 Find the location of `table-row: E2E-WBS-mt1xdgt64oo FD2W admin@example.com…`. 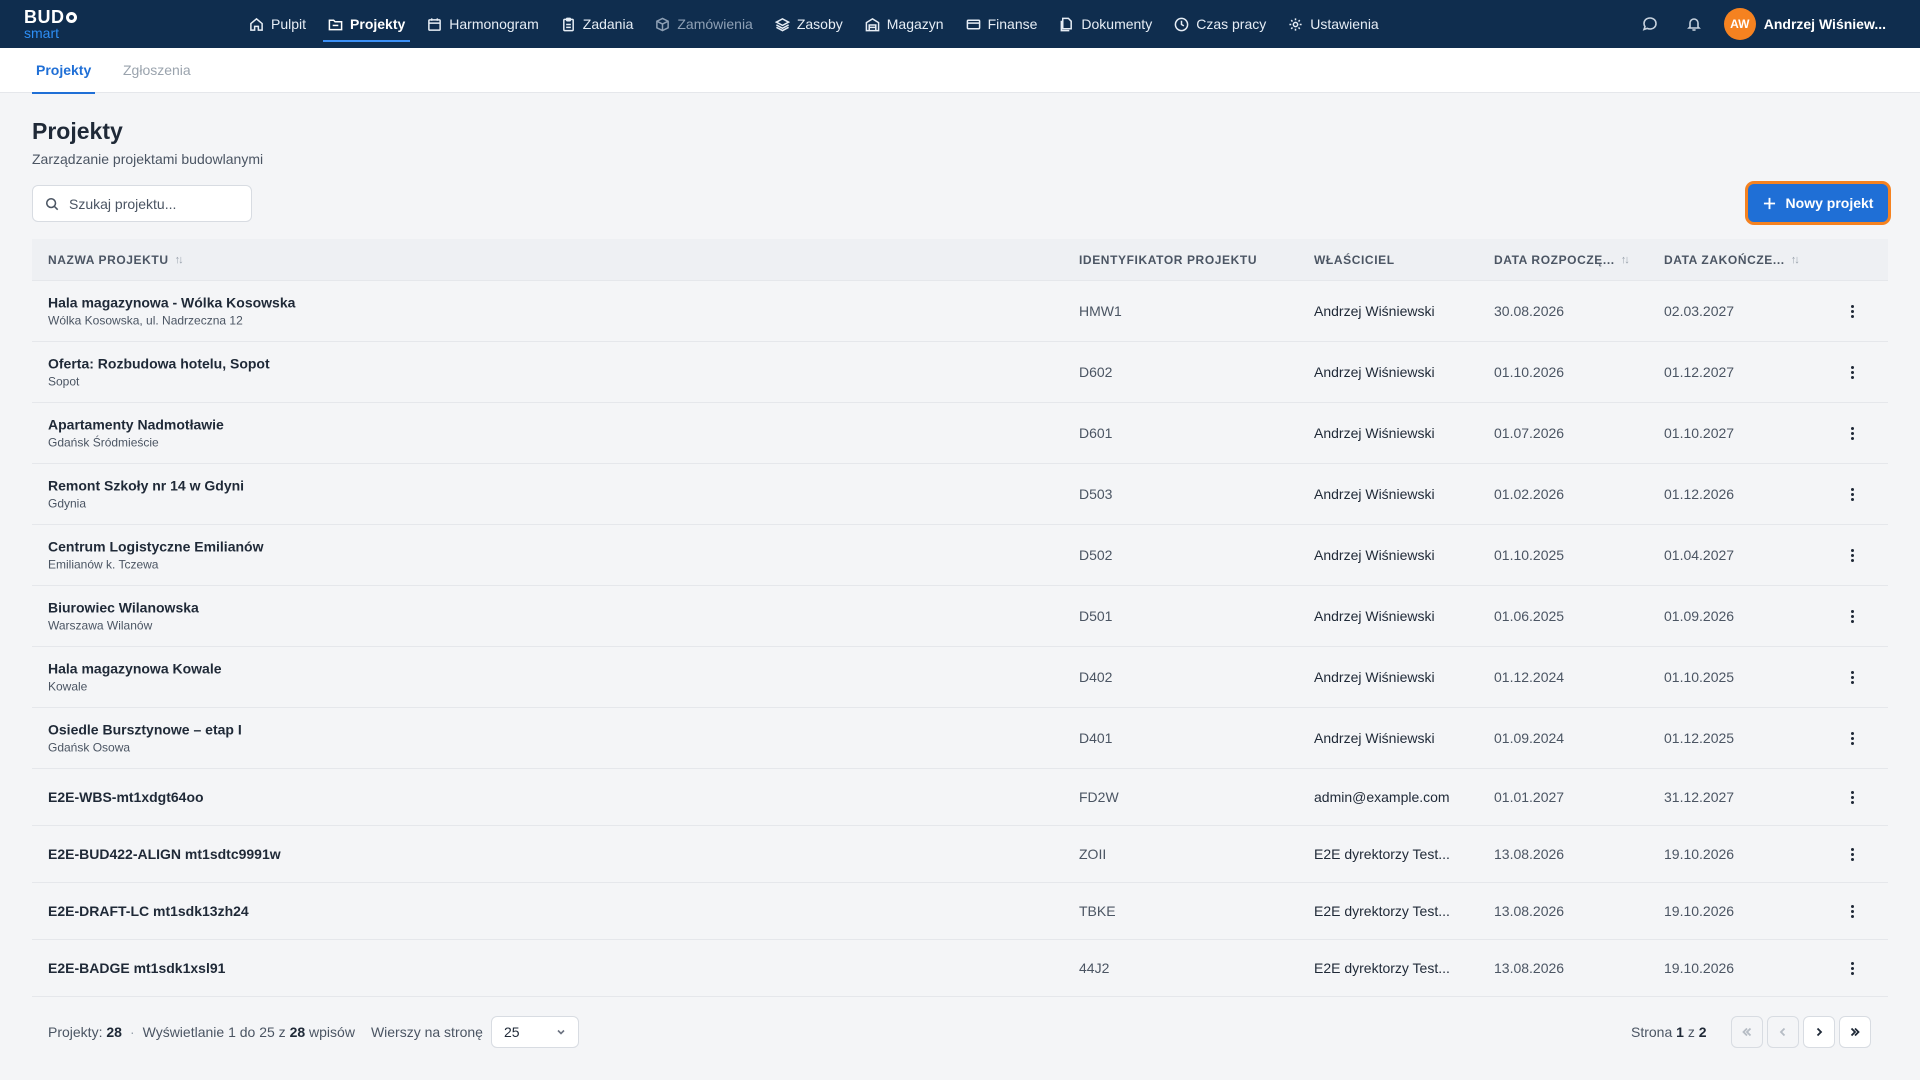

table-row: E2E-WBS-mt1xdgt64oo FD2W admin@example.com… is located at coordinates (960, 797).